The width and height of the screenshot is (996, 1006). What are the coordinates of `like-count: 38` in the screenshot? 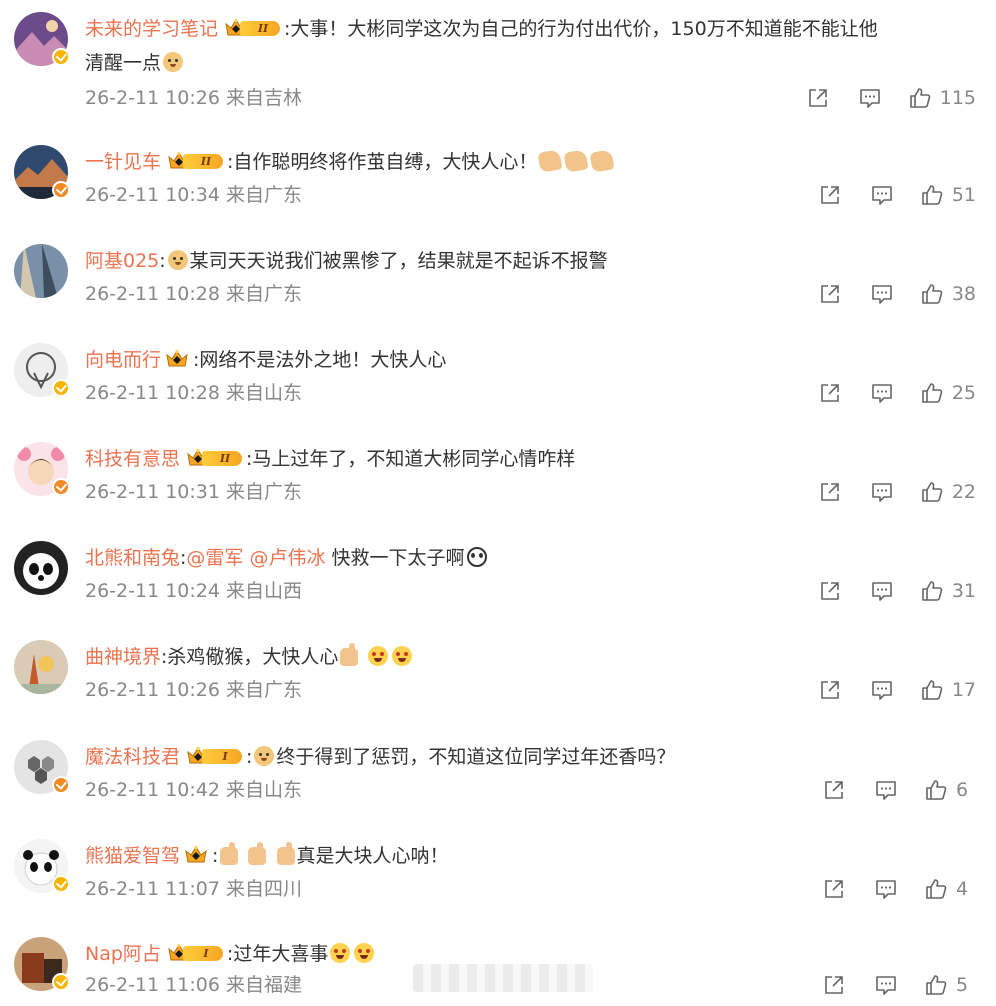 It's located at (963, 294).